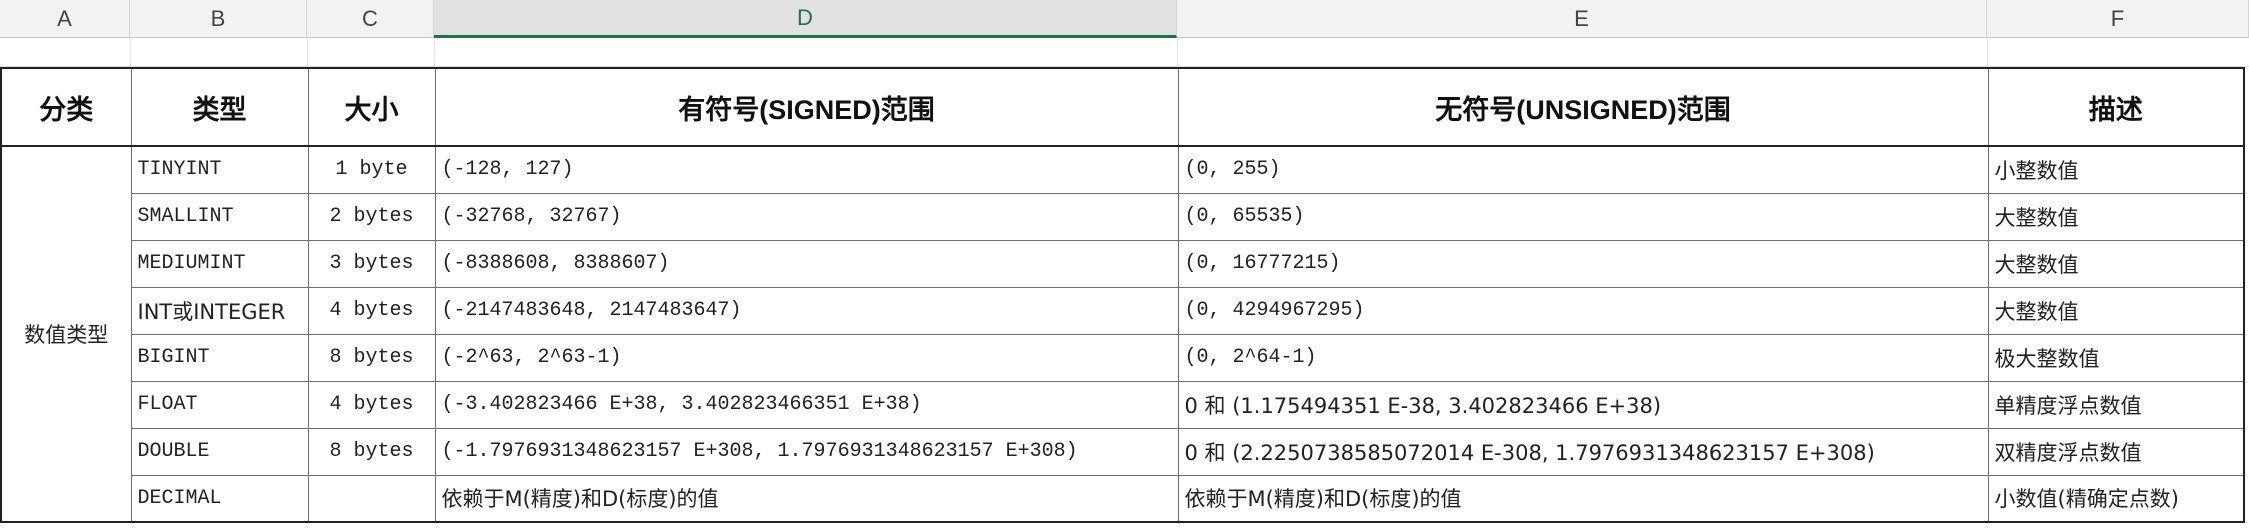 The image size is (2249, 532). I want to click on column-header-d: D, so click(805, 19).